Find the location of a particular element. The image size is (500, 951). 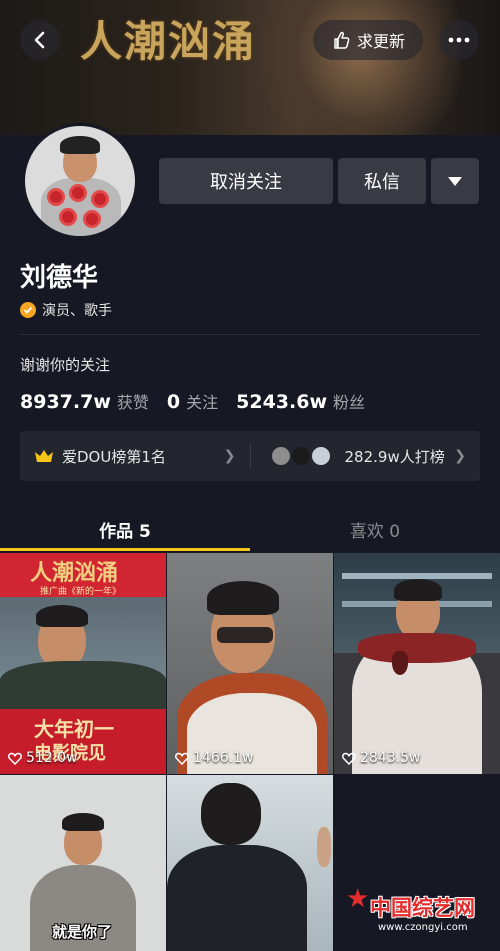

video-likes-count: 1466.1w is located at coordinates (223, 758).